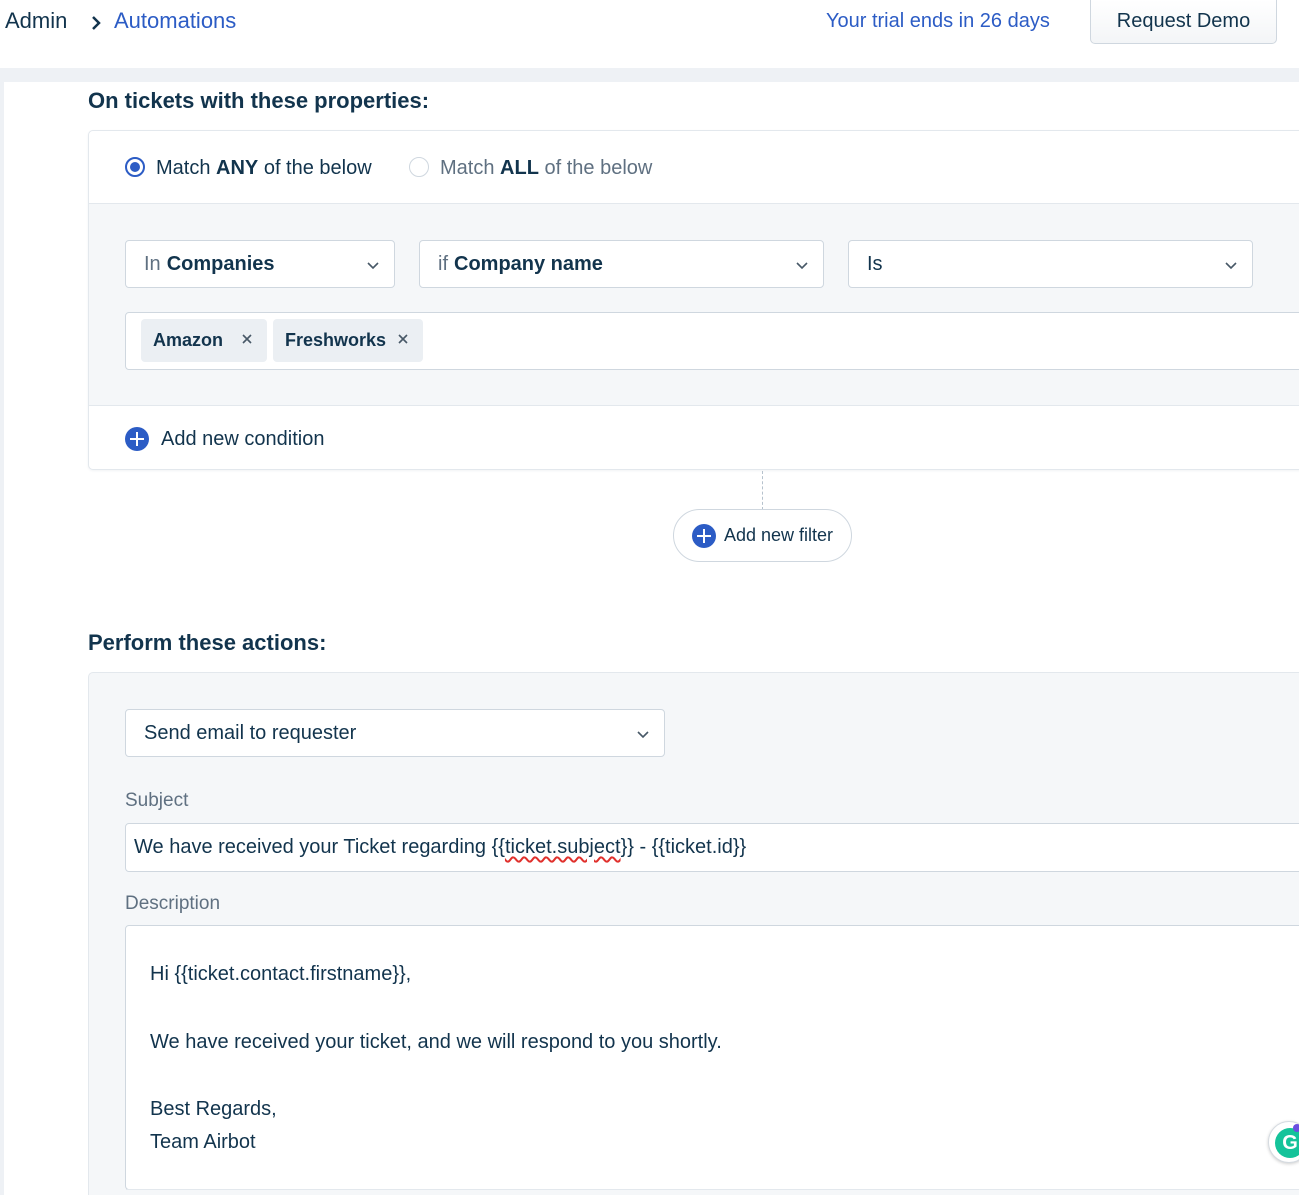 The width and height of the screenshot is (1299, 1195). What do you see at coordinates (243, 438) in the screenshot?
I see `add-condition-label: Add new condition` at bounding box center [243, 438].